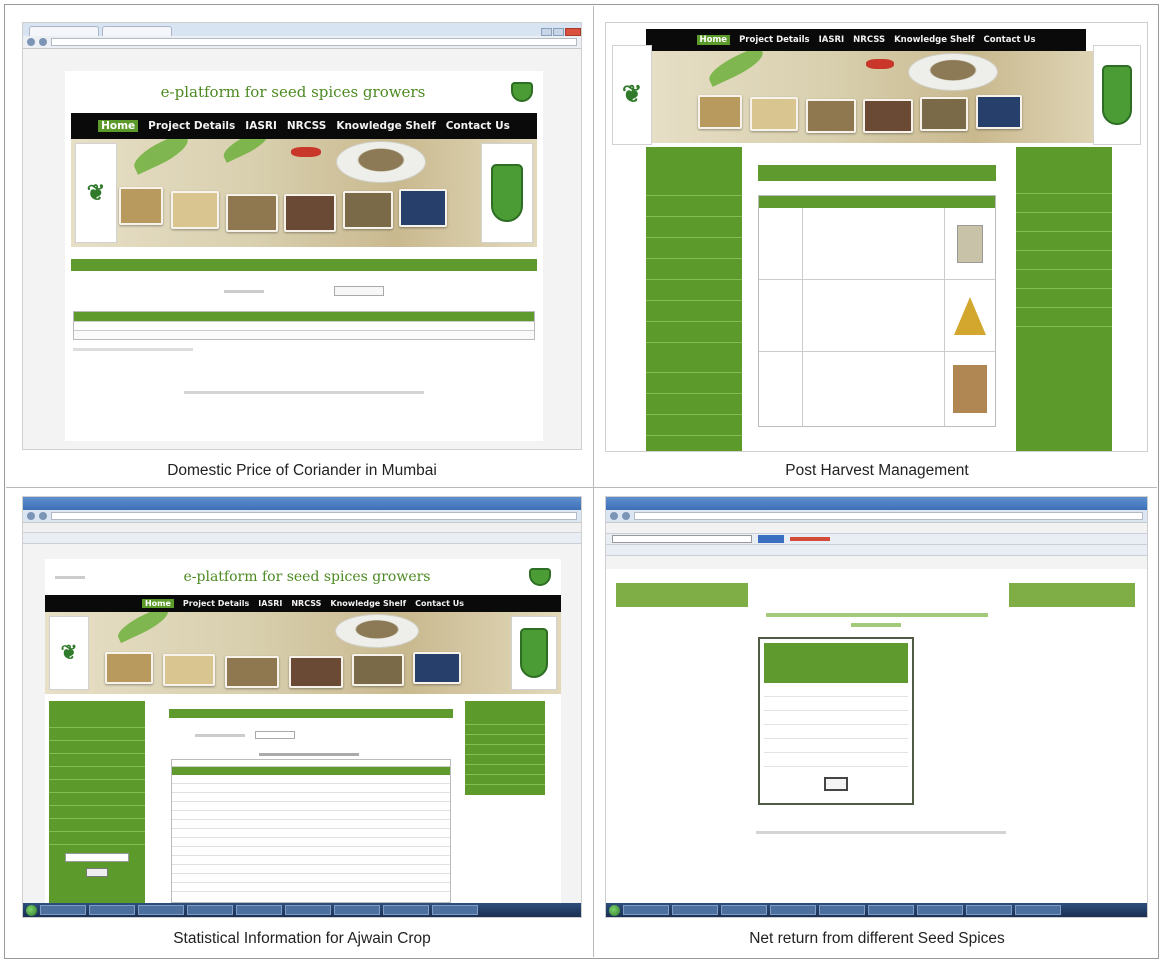 The image size is (1163, 963). What do you see at coordinates (877, 173) in the screenshot?
I see `section-title-bar` at bounding box center [877, 173].